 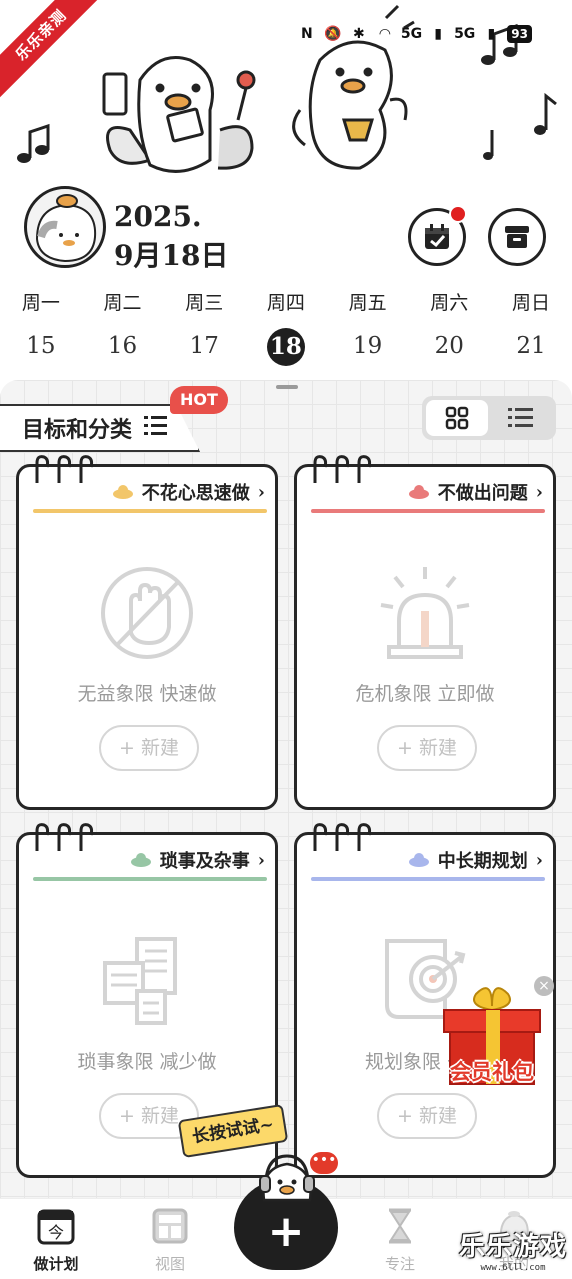 I want to click on day-thu-selected: 周四 18, so click(x=286, y=327).